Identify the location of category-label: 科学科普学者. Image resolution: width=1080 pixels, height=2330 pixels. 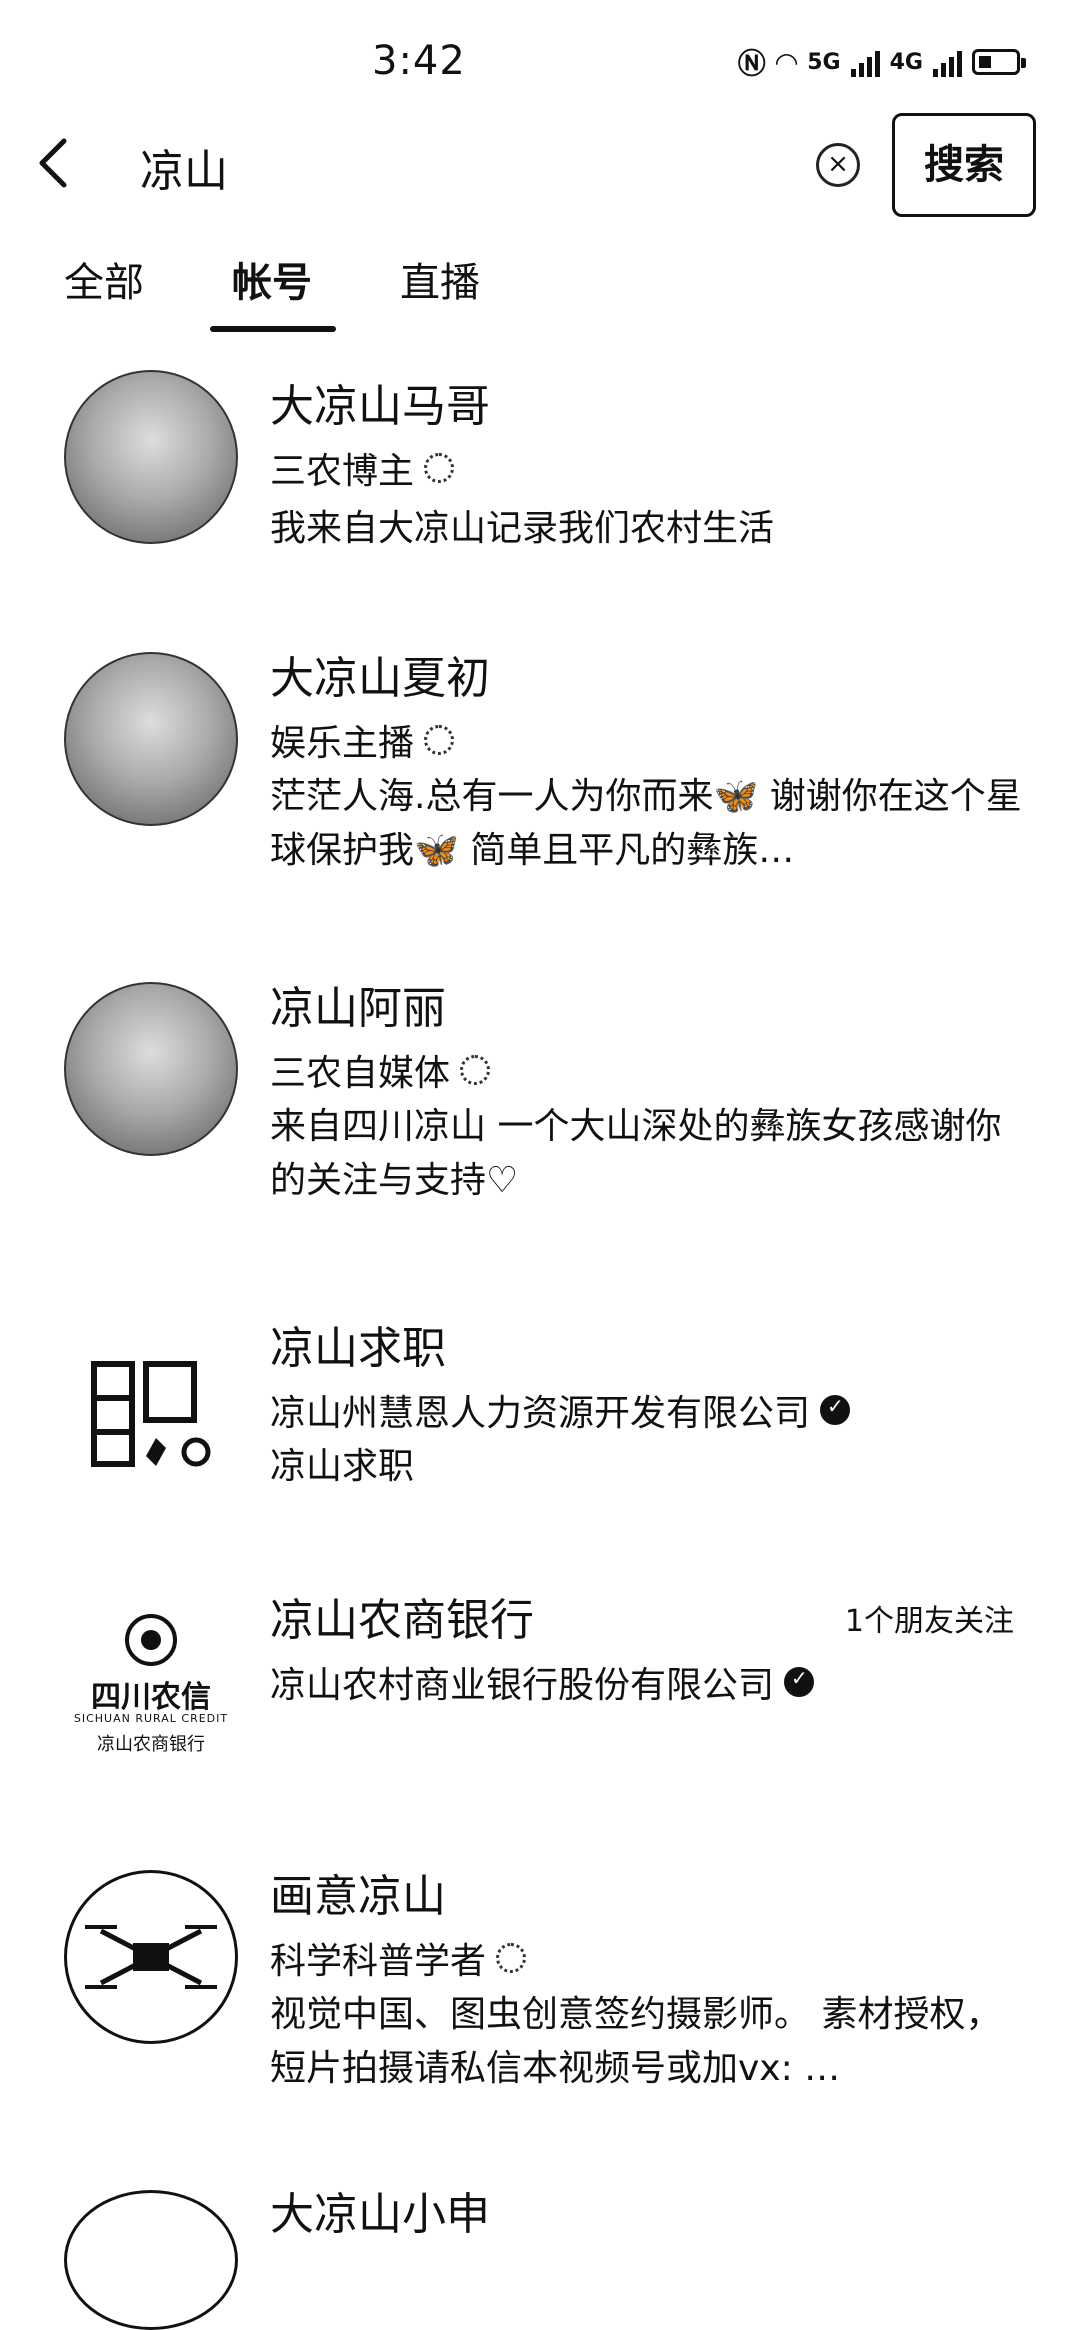
(378, 1961).